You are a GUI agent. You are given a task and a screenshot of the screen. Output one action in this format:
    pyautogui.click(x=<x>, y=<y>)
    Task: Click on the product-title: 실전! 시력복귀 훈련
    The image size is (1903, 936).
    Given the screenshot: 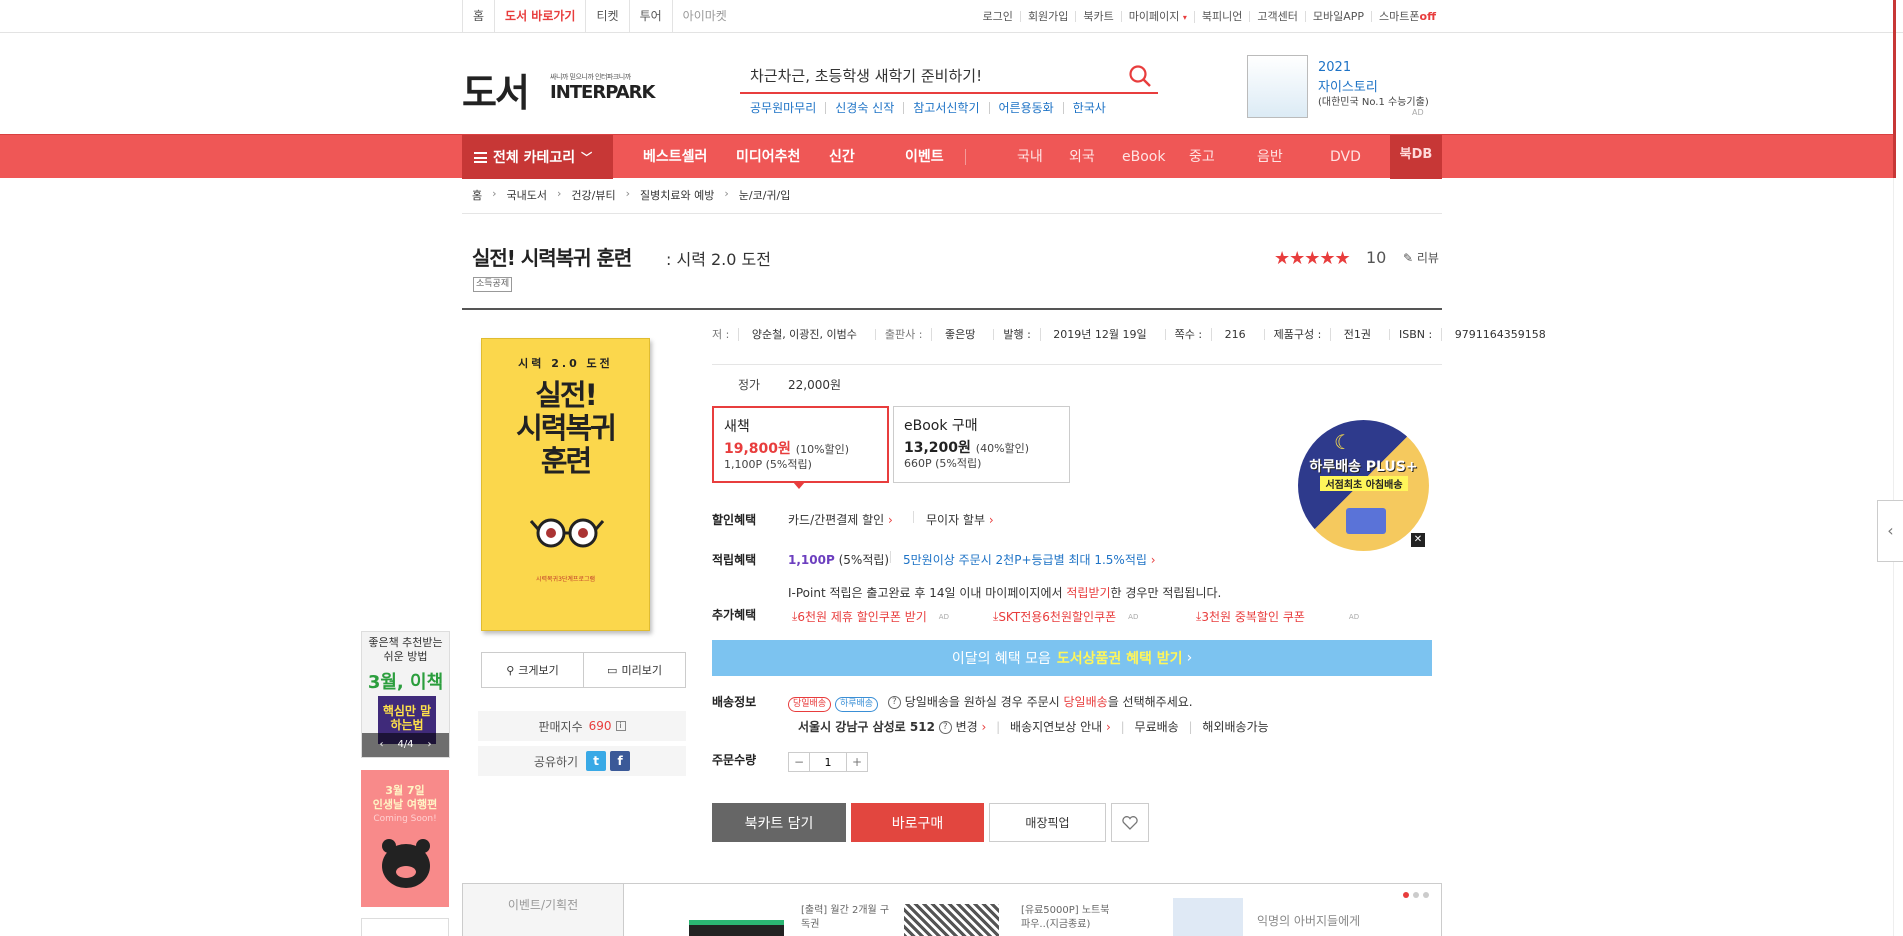 What is the action you would take?
    pyautogui.click(x=552, y=258)
    